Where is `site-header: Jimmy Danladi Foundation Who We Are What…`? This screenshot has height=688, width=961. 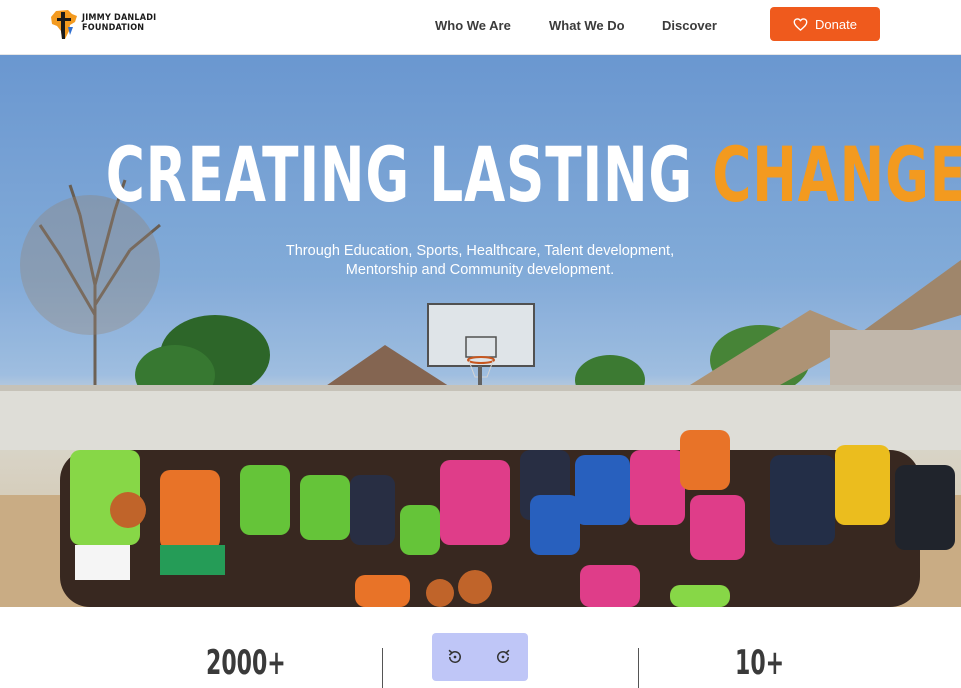
site-header: Jimmy Danladi Foundation Who We Are What… is located at coordinates (480, 27).